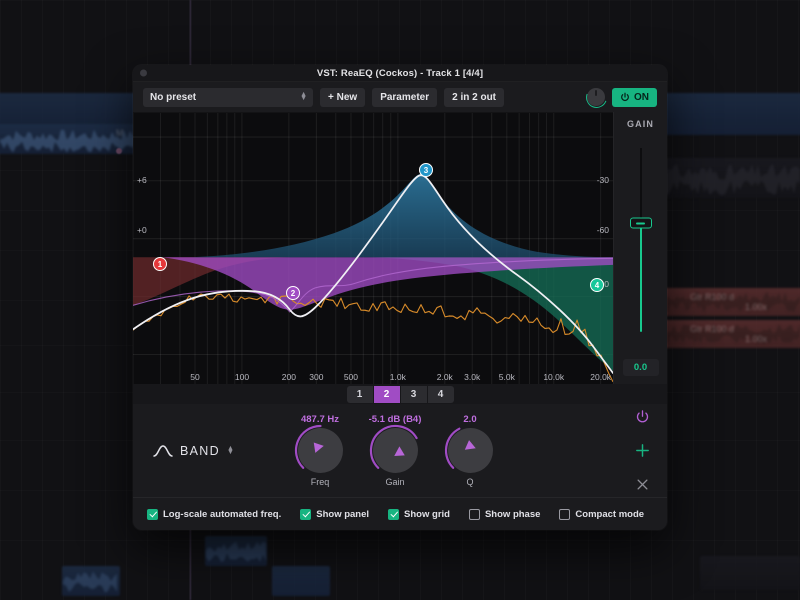 The height and width of the screenshot is (600, 800). Describe the element at coordinates (402, 216) in the screenshot. I see `band3-shape` at that location.